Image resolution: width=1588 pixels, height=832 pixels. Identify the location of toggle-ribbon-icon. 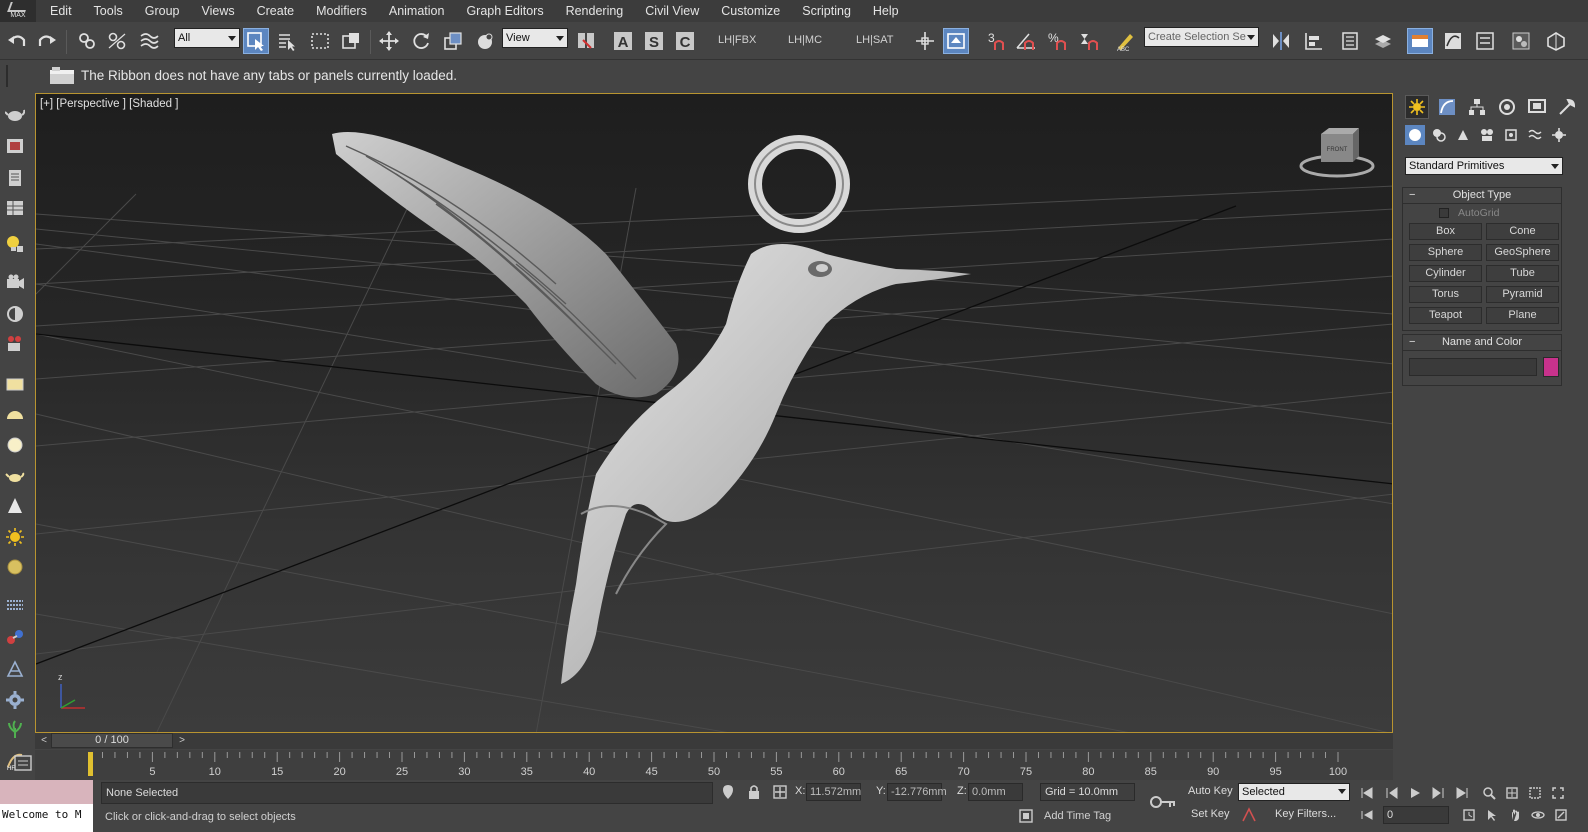
(1420, 41).